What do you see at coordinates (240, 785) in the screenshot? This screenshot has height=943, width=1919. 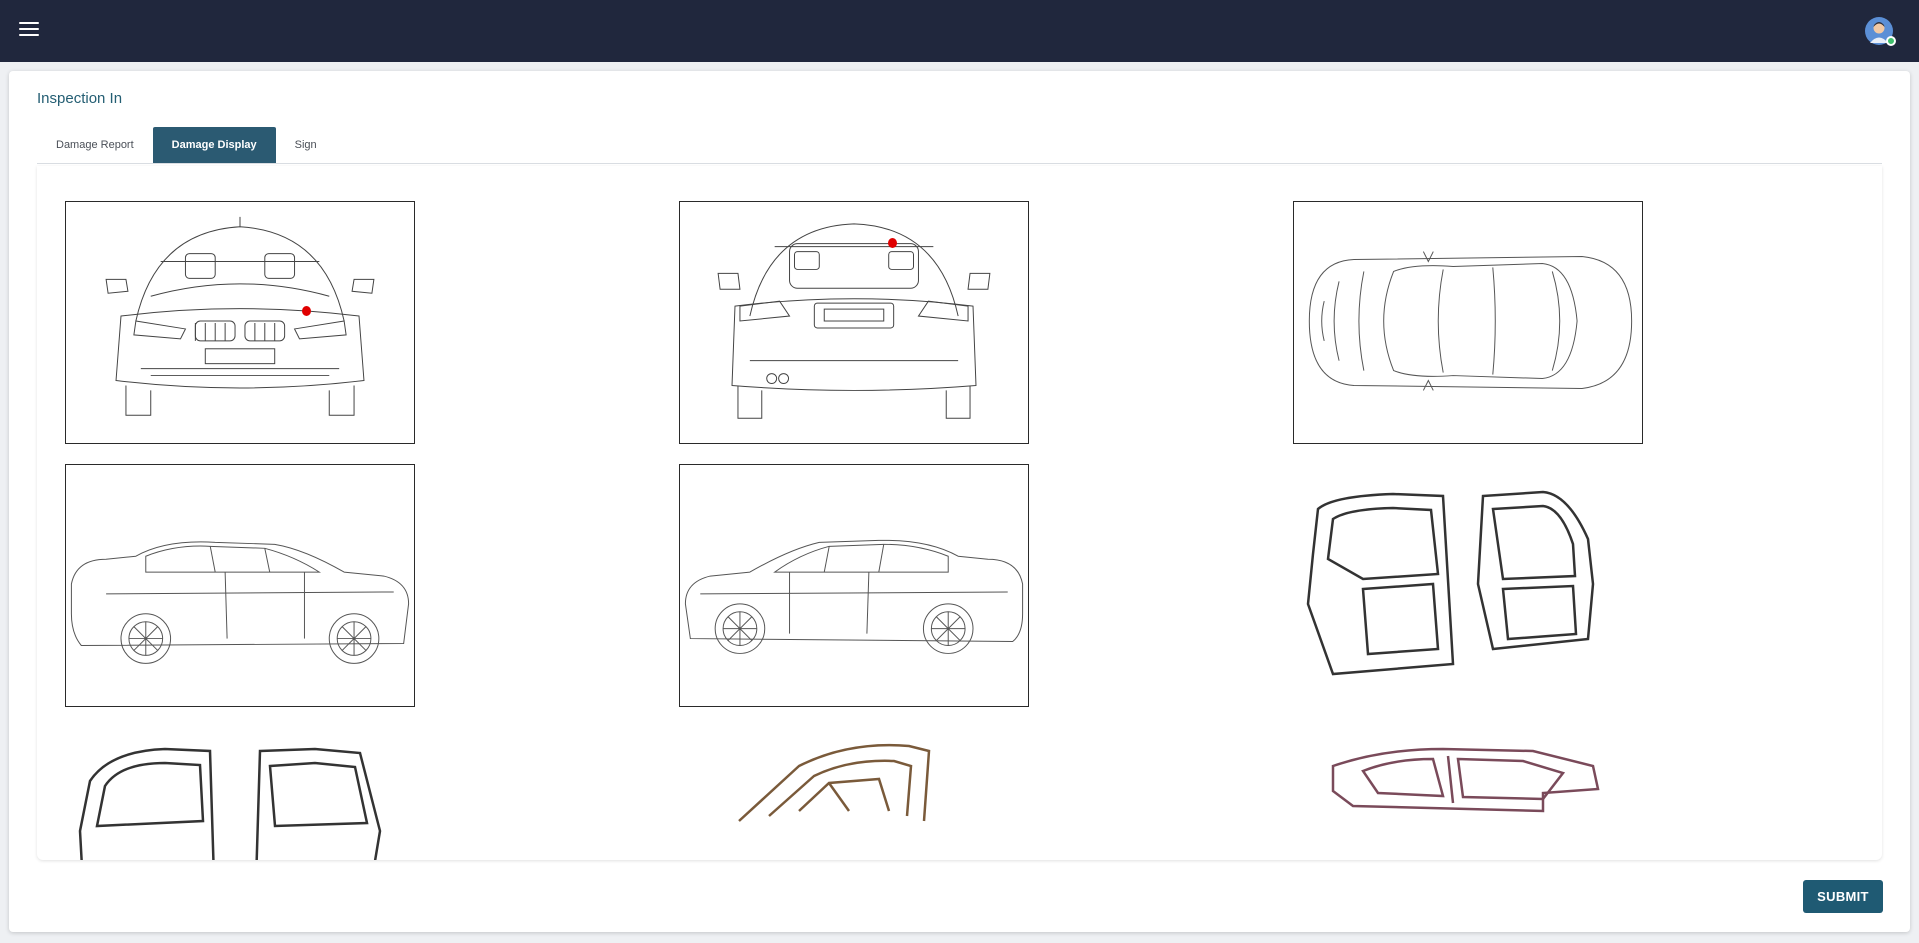 I see `car-left-doors-diagram` at bounding box center [240, 785].